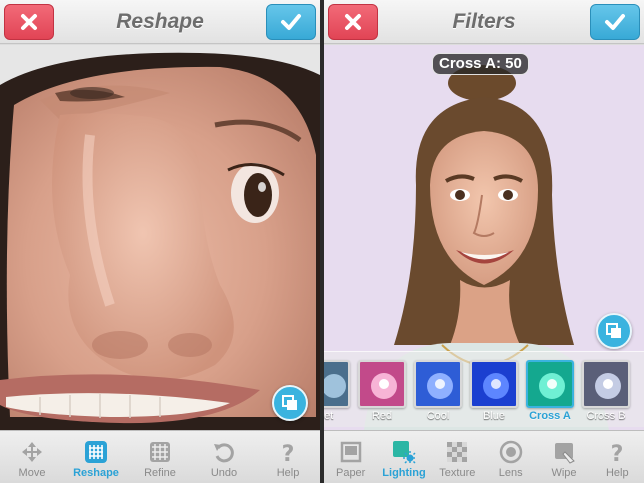  I want to click on tool-wipe: Wipe, so click(563, 457).